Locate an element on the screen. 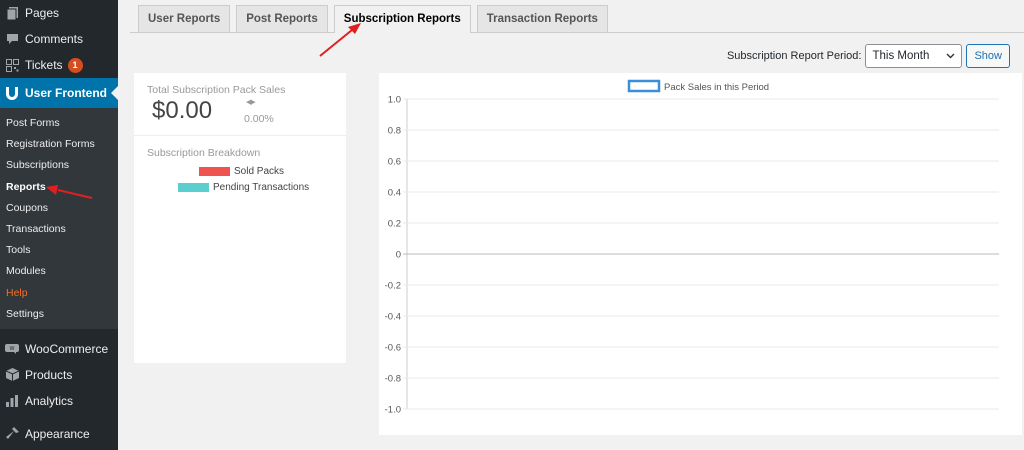 This screenshot has height=450, width=1024. legend-sold-packs: Sold Packs is located at coordinates (241, 171).